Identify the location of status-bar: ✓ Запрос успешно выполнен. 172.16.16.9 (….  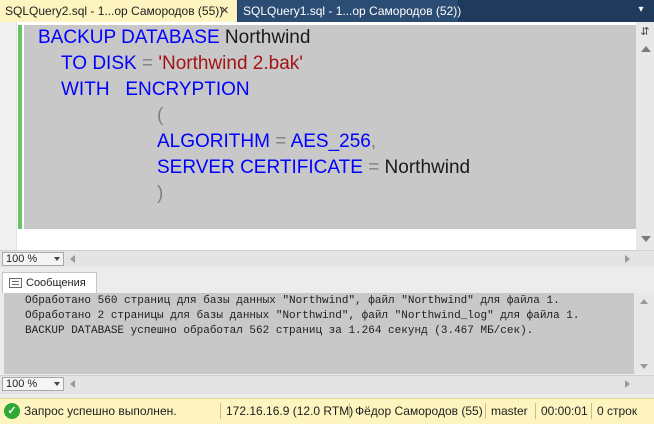
(327, 411).